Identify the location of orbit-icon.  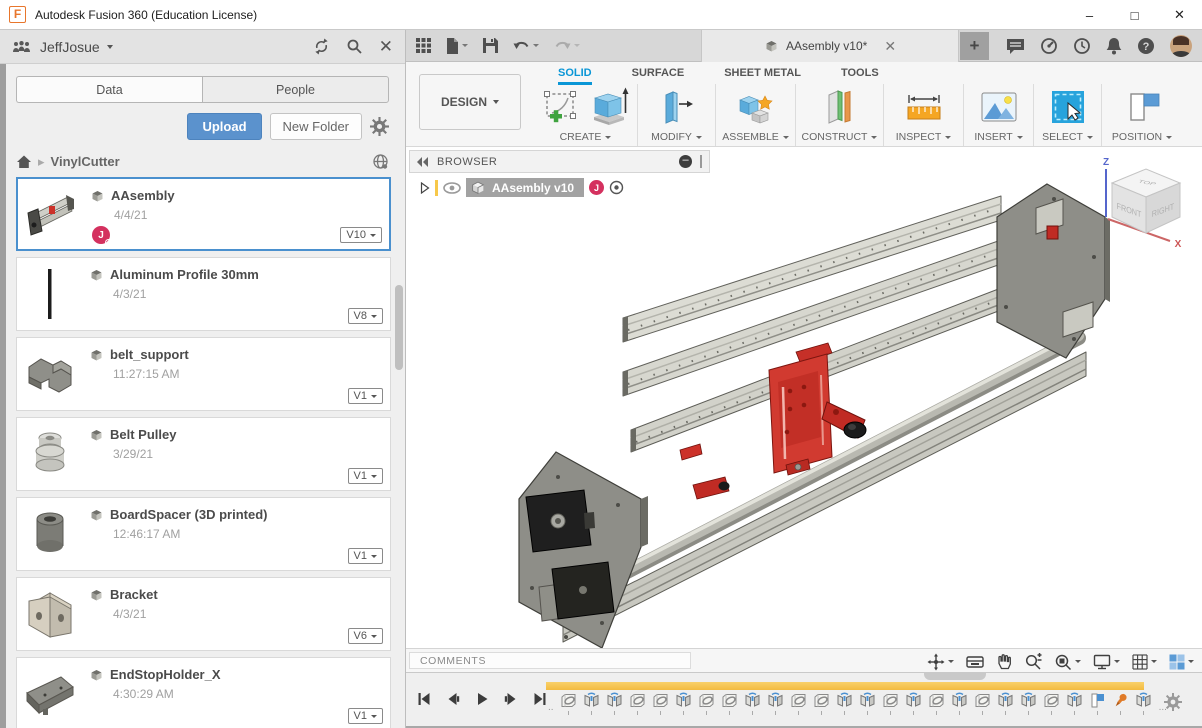
(940, 662).